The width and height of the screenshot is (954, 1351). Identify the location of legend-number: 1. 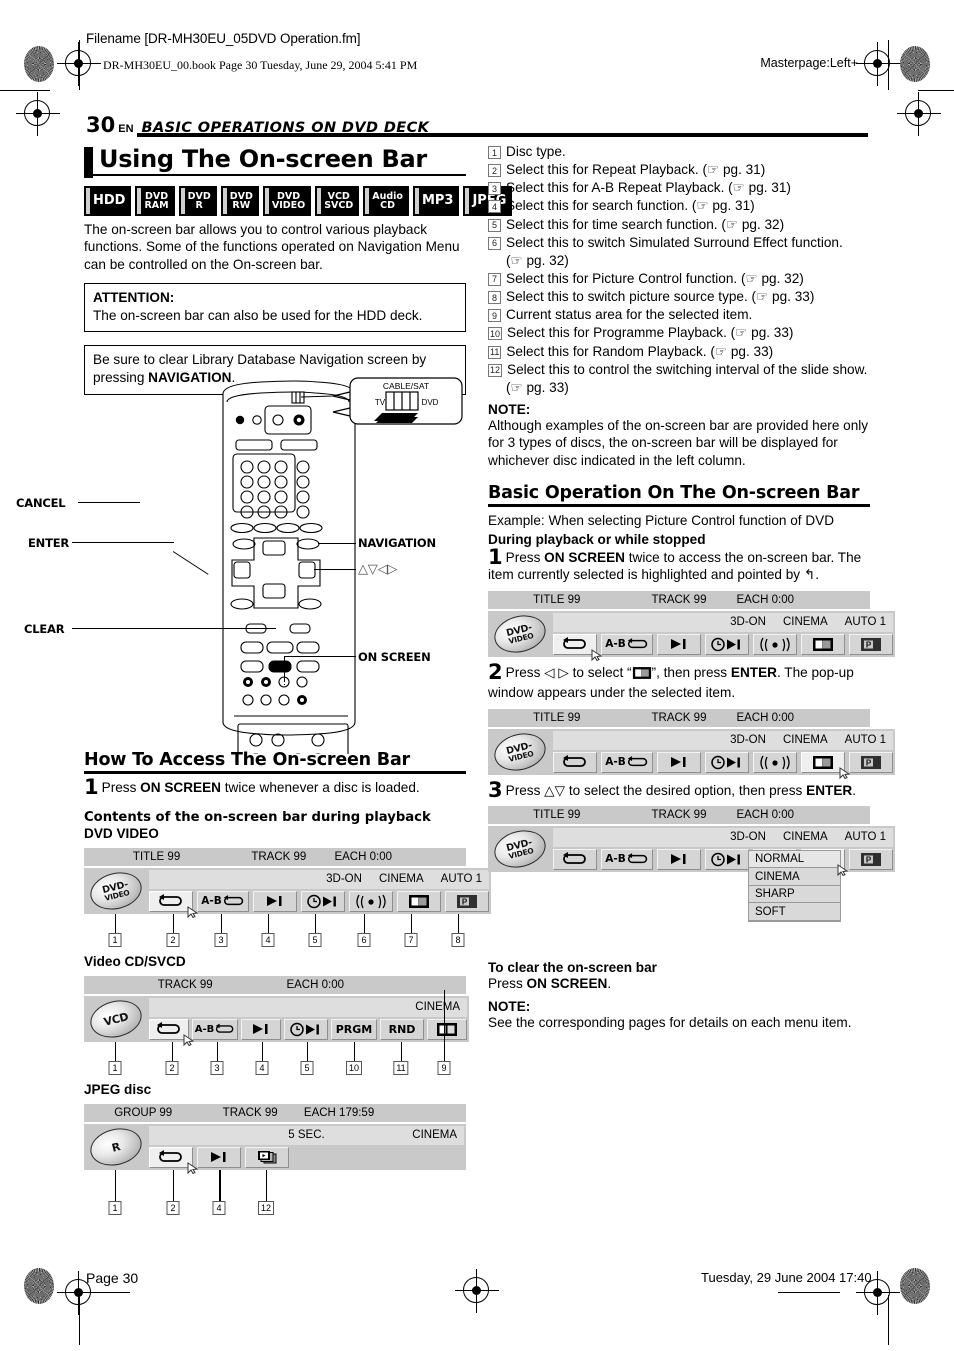
(494, 152).